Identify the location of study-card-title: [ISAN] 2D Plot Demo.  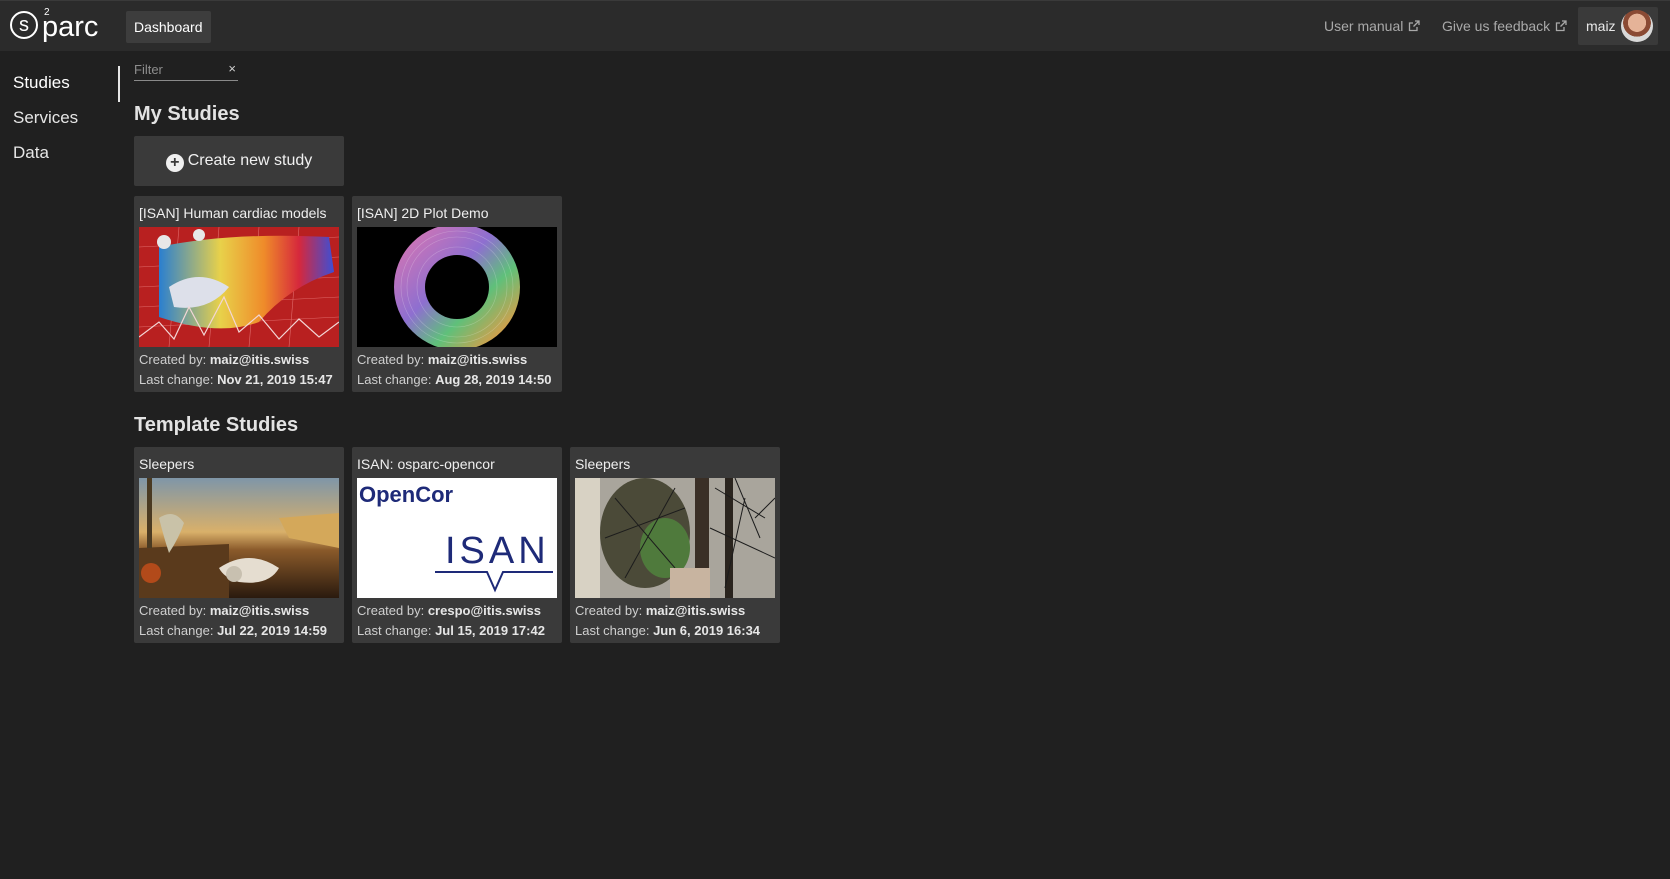
(423, 213).